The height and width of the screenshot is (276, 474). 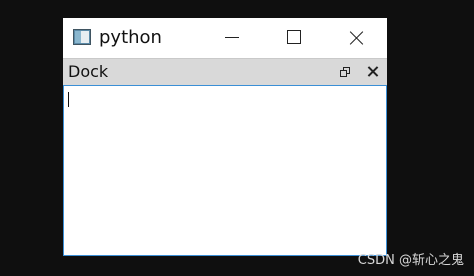 I want to click on dock-close-icon, so click(x=372, y=71).